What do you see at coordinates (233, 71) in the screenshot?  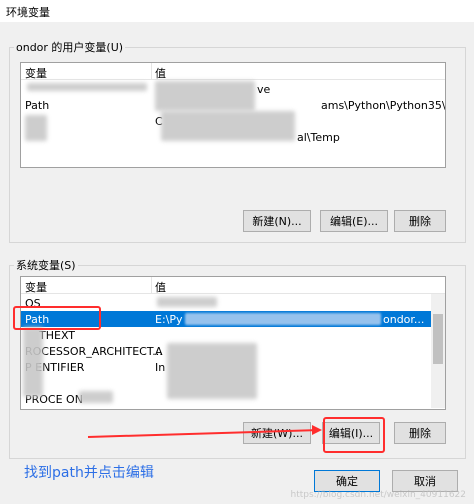 I see `user-list-header: 变量 值` at bounding box center [233, 71].